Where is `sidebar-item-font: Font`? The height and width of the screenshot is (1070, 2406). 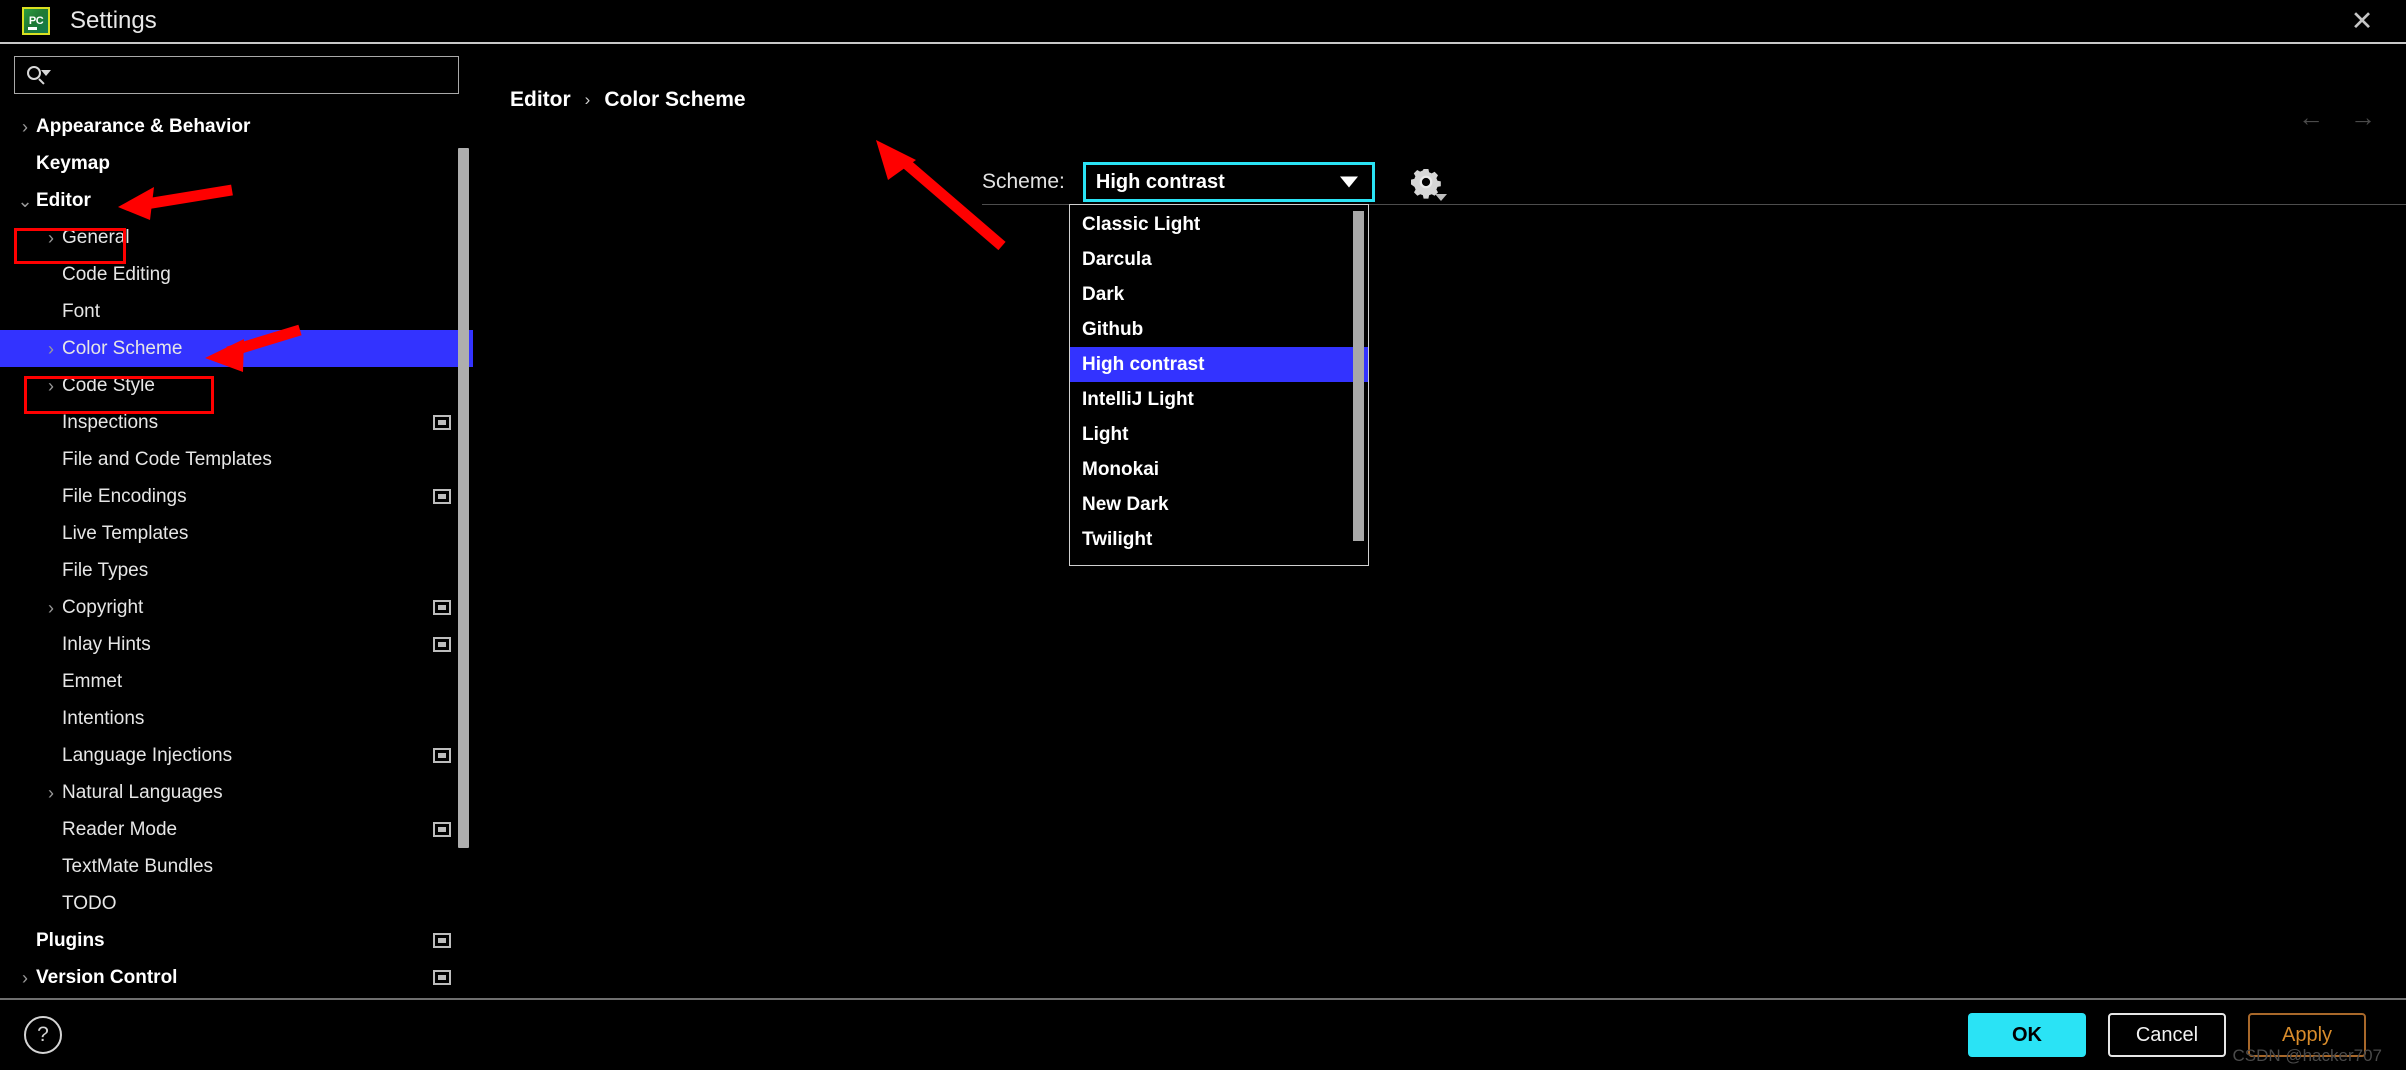
sidebar-item-font: Font is located at coordinates (236, 311).